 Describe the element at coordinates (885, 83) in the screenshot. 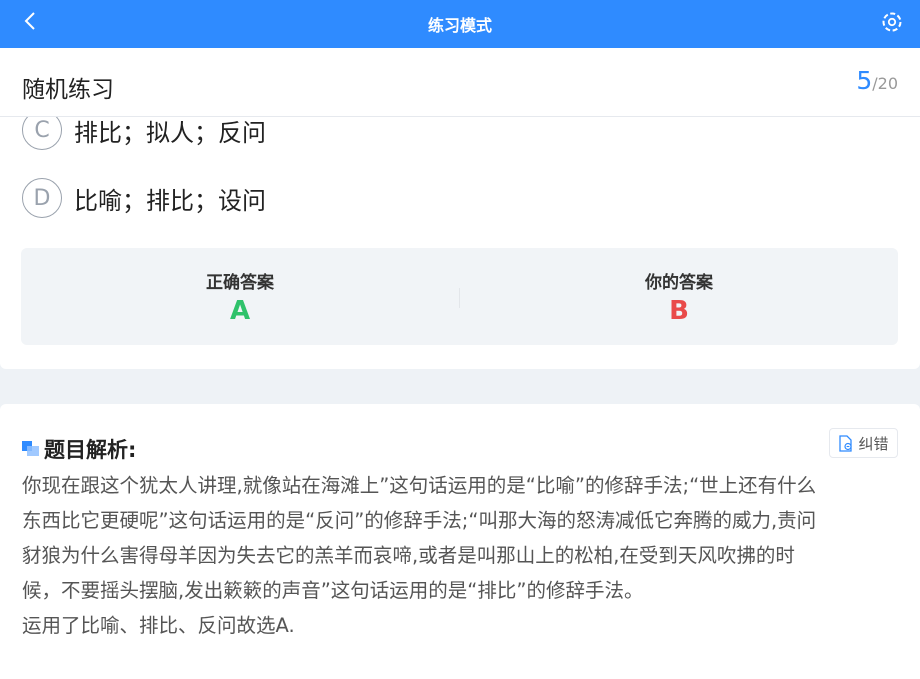

I see `total-questions: /20` at that location.